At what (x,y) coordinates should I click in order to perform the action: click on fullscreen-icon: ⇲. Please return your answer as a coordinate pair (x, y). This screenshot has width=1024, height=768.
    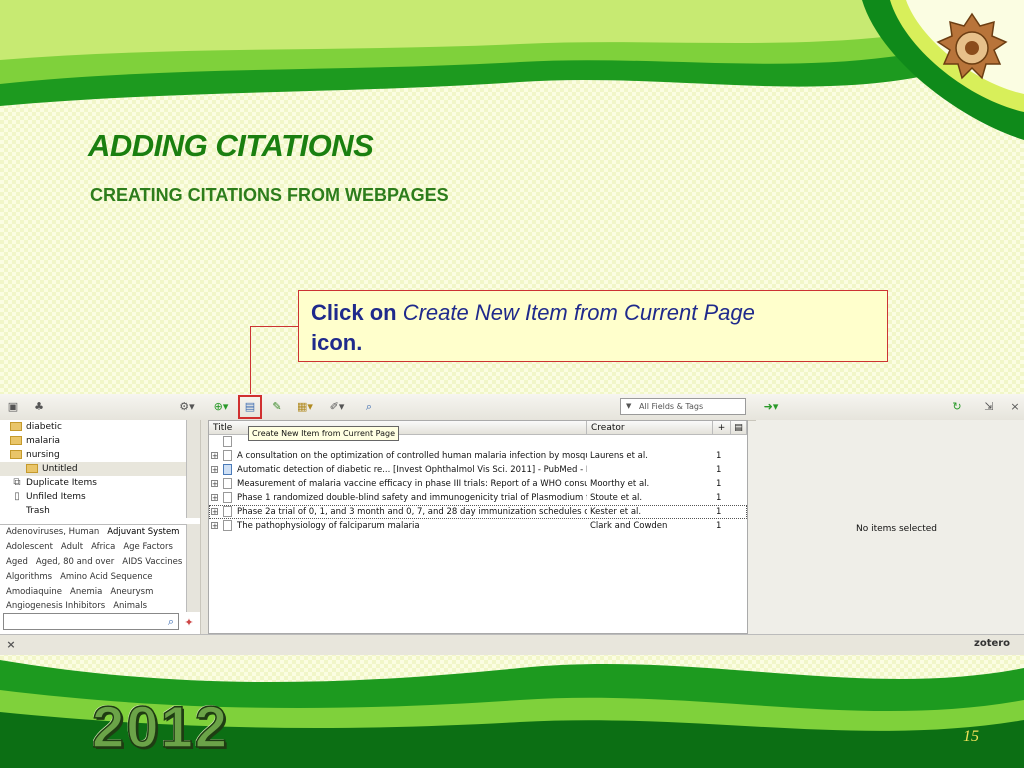
    Looking at the image, I should click on (989, 407).